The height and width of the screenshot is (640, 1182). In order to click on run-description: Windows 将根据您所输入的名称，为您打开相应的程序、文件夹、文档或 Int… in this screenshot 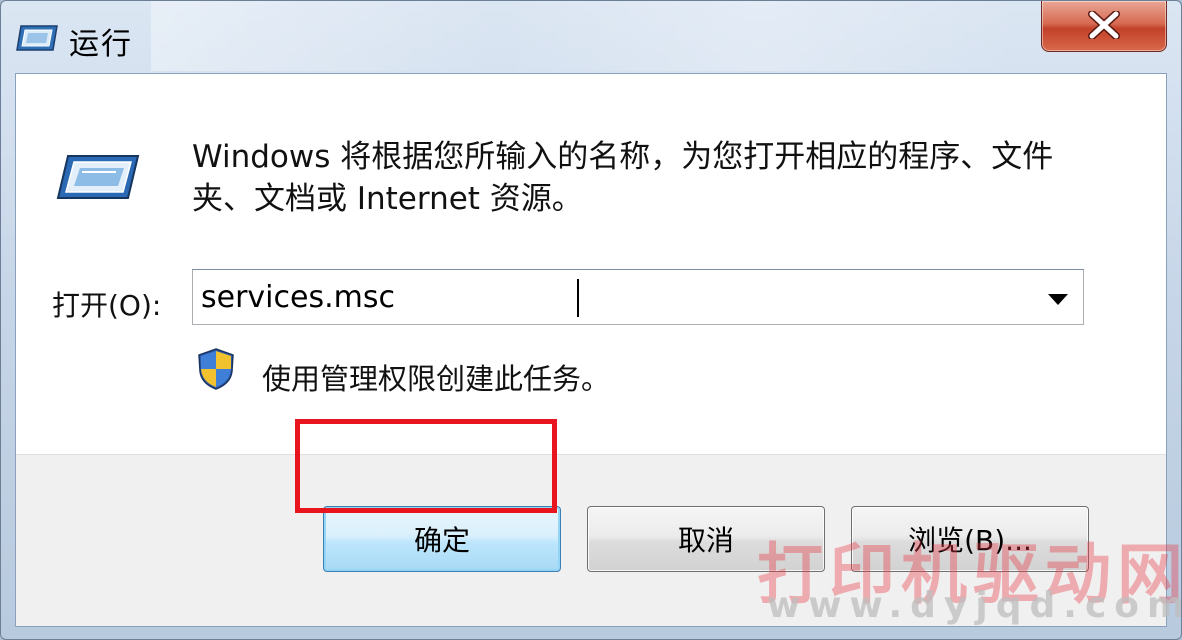, I will do `click(623, 178)`.